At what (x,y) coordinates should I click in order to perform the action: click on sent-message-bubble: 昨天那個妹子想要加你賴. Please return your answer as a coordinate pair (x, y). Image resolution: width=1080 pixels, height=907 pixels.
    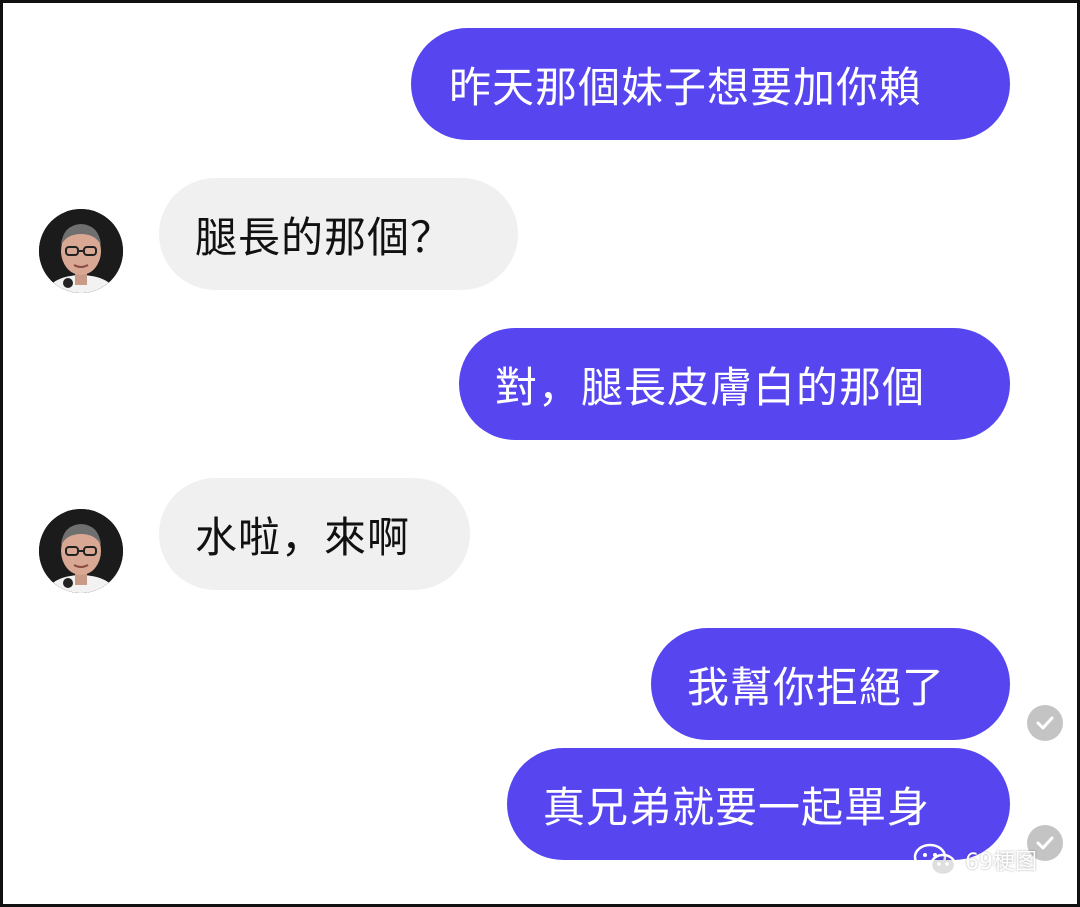
    Looking at the image, I should click on (710, 84).